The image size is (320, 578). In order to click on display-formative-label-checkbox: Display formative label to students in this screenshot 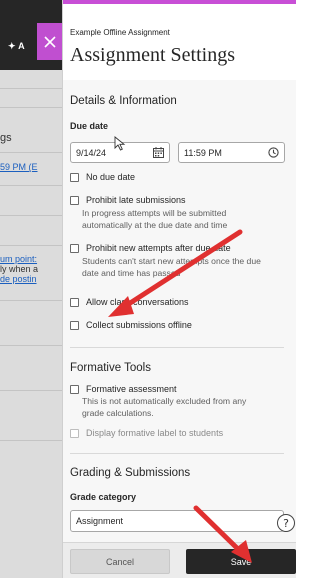, I will do `click(146, 433)`.